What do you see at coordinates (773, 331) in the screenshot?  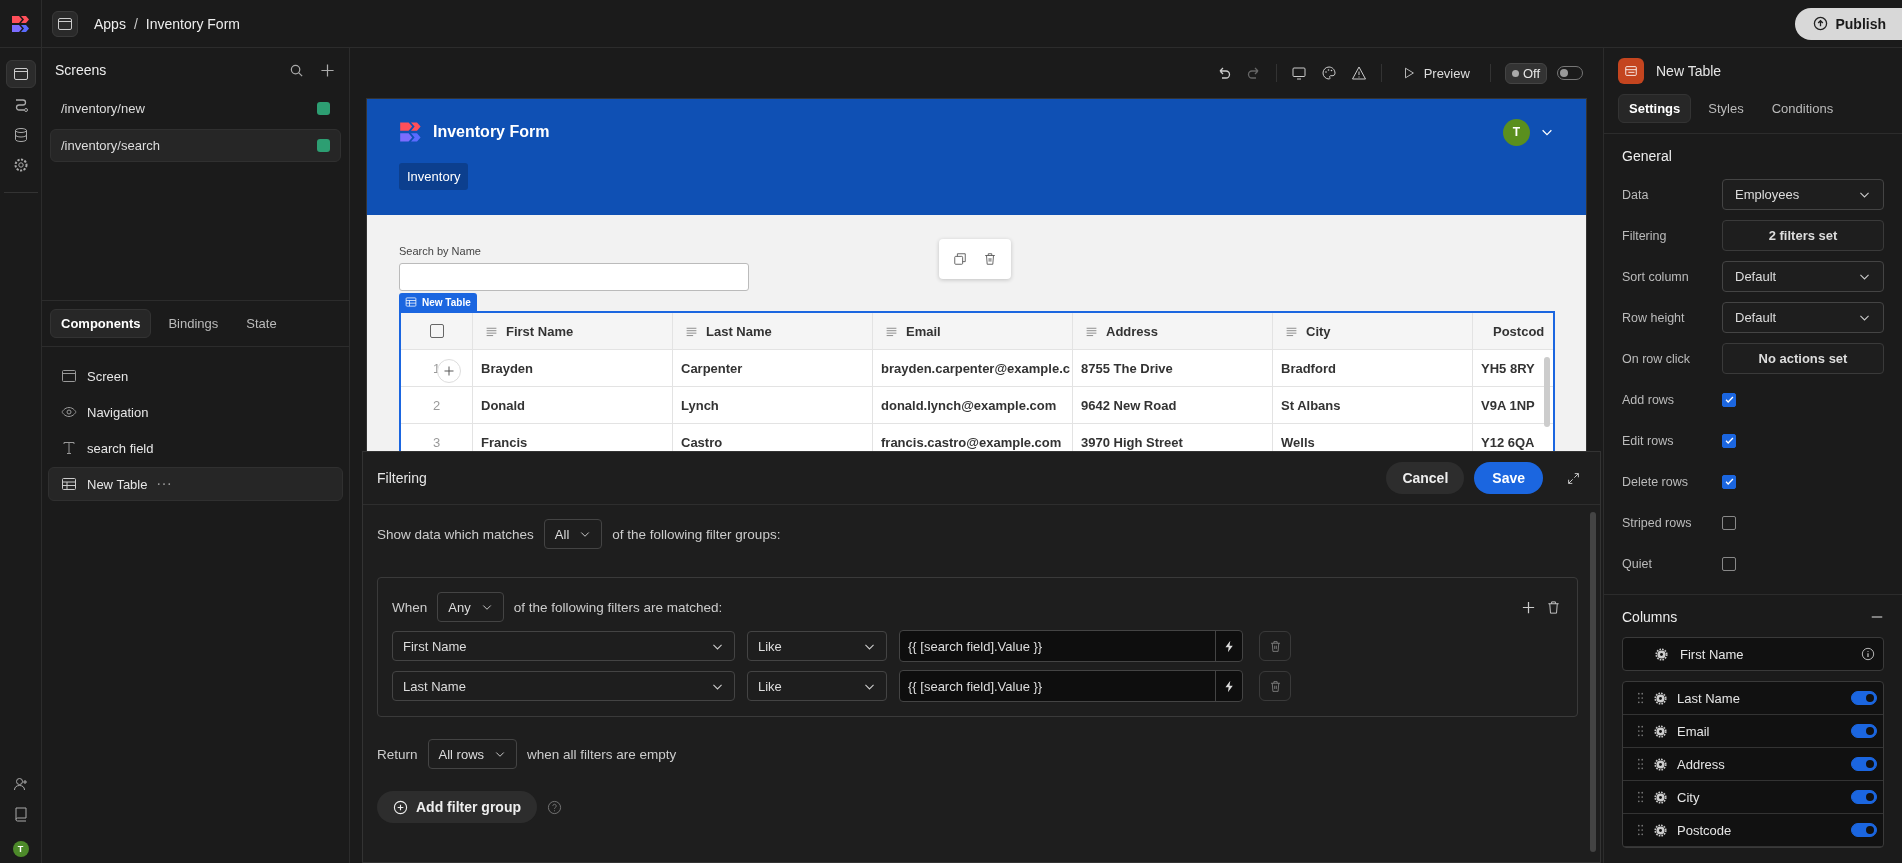 I see `column-header: Last Name` at bounding box center [773, 331].